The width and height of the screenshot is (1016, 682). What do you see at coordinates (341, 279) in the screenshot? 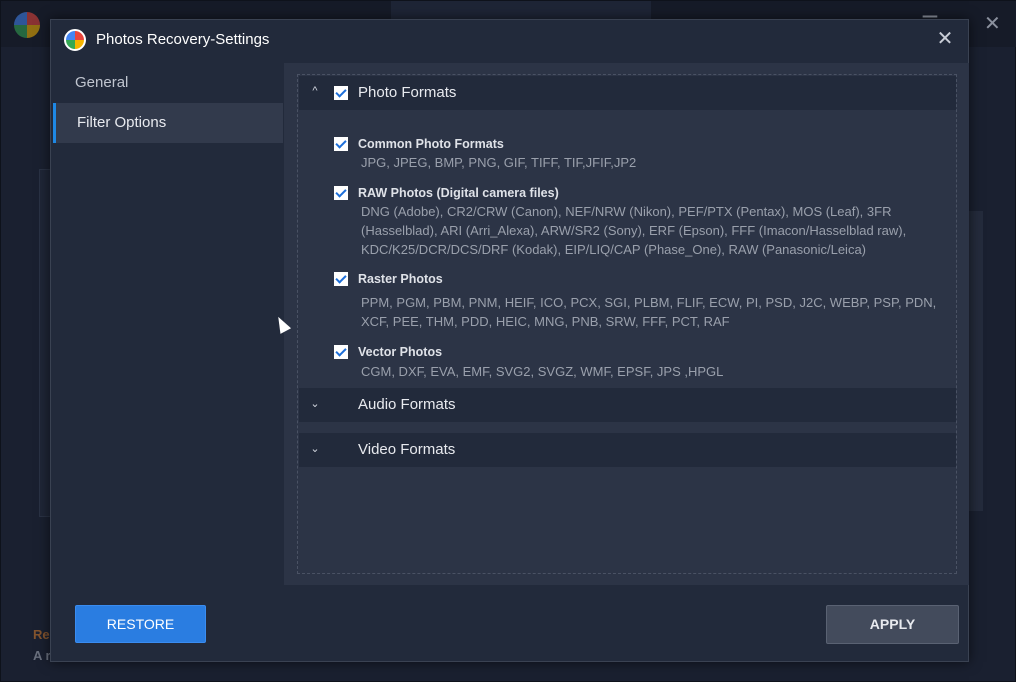
I see `raster-photos-checkbox` at bounding box center [341, 279].